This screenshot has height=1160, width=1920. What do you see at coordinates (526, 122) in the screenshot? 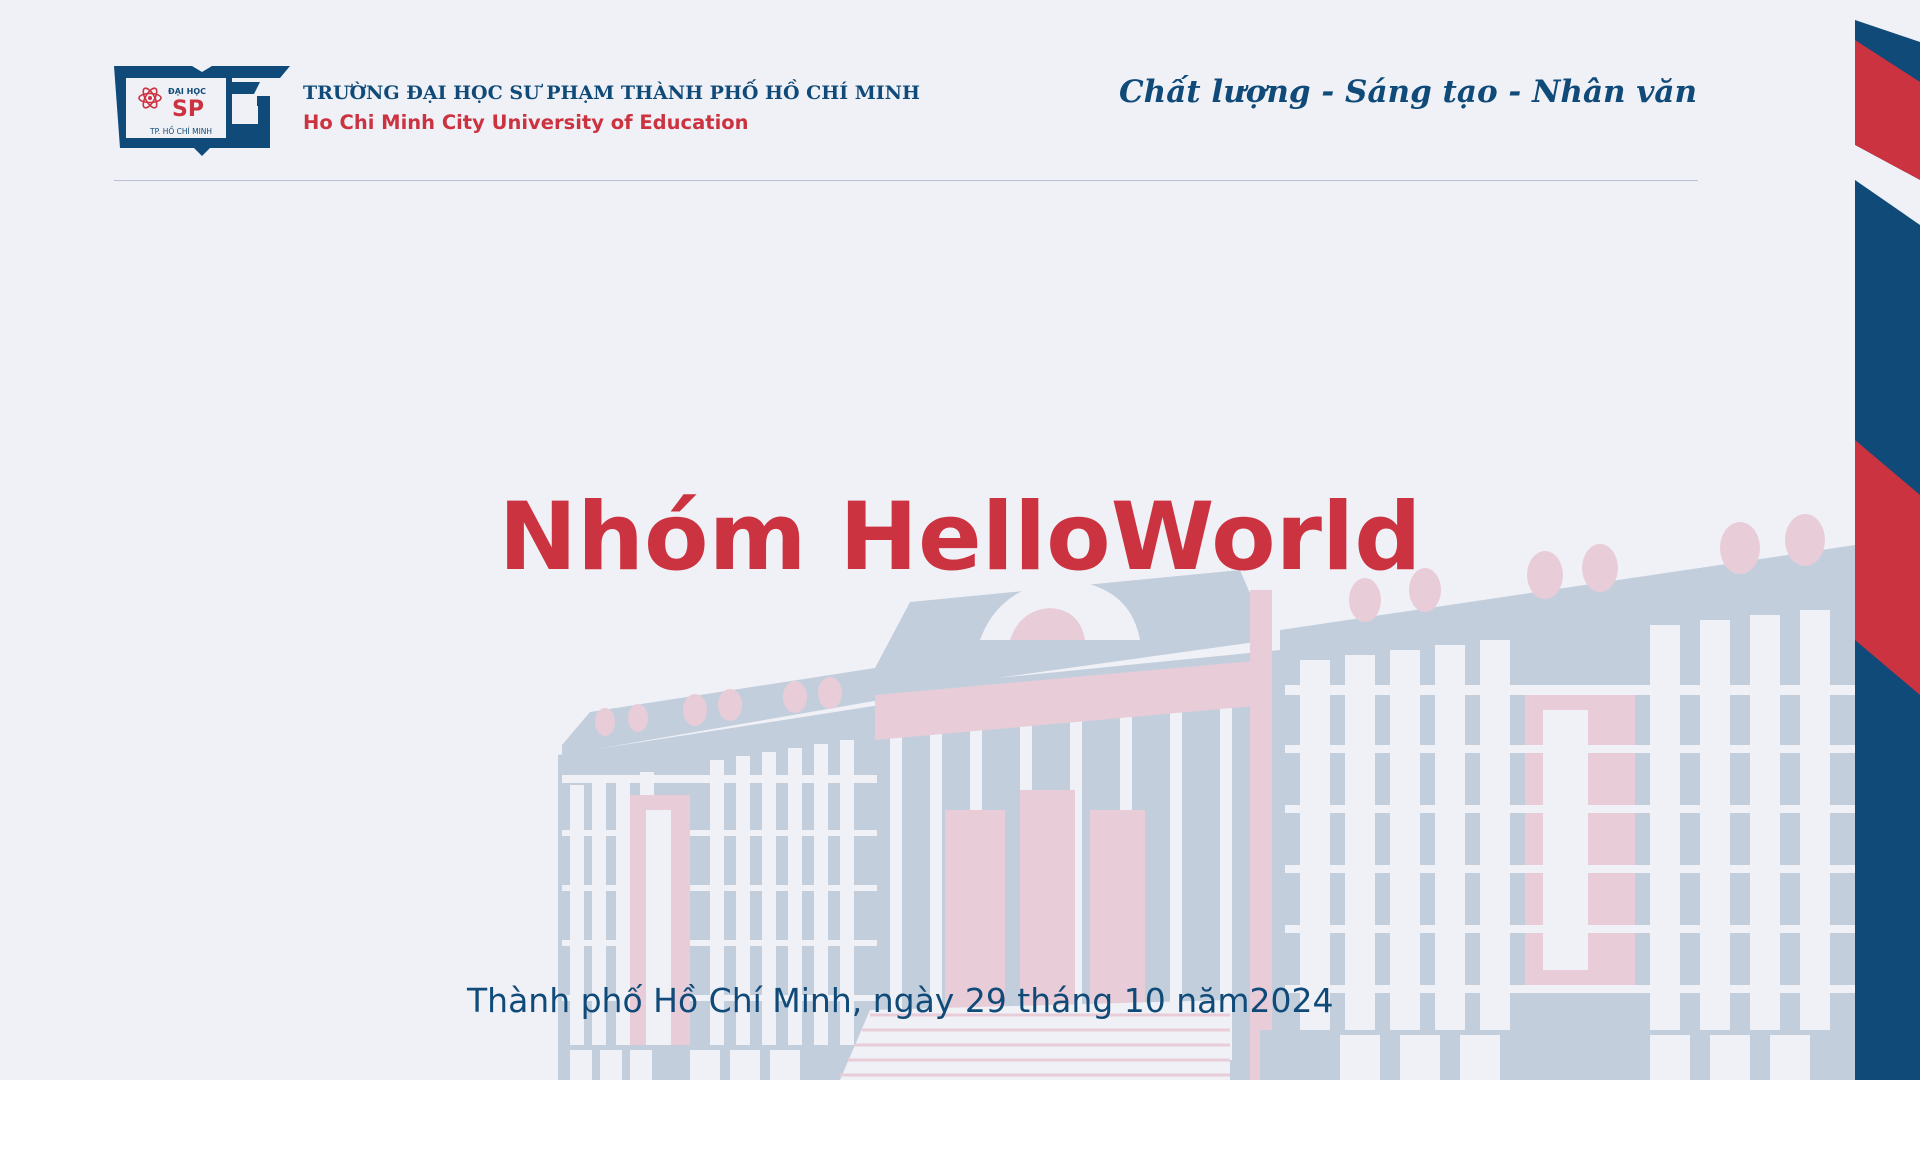
I see `university-name-english: Ho Chi Minh City University of Education` at bounding box center [526, 122].